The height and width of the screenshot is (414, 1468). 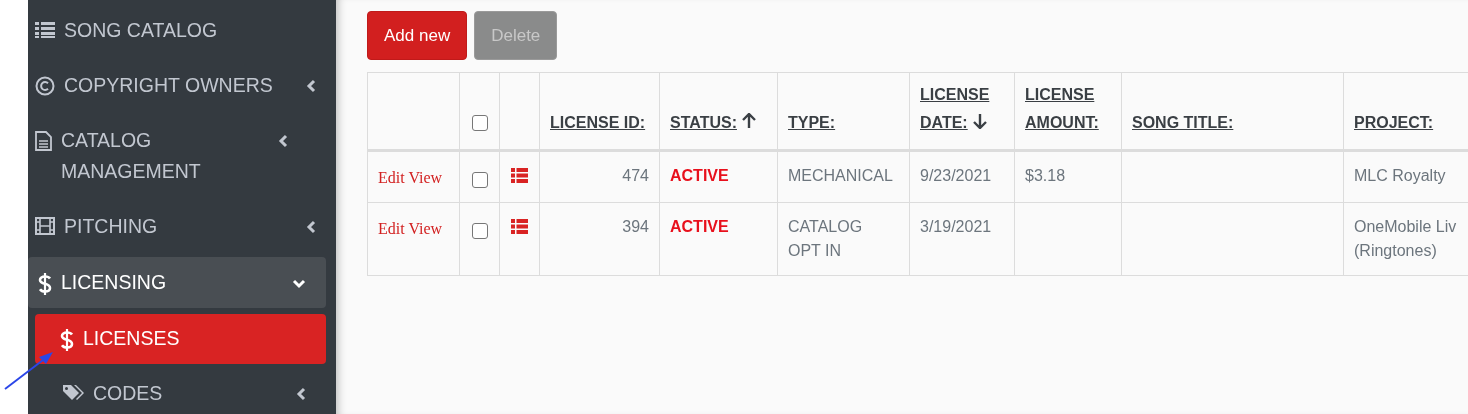 What do you see at coordinates (1183, 123) in the screenshot?
I see `column-header: SONG TITLE:` at bounding box center [1183, 123].